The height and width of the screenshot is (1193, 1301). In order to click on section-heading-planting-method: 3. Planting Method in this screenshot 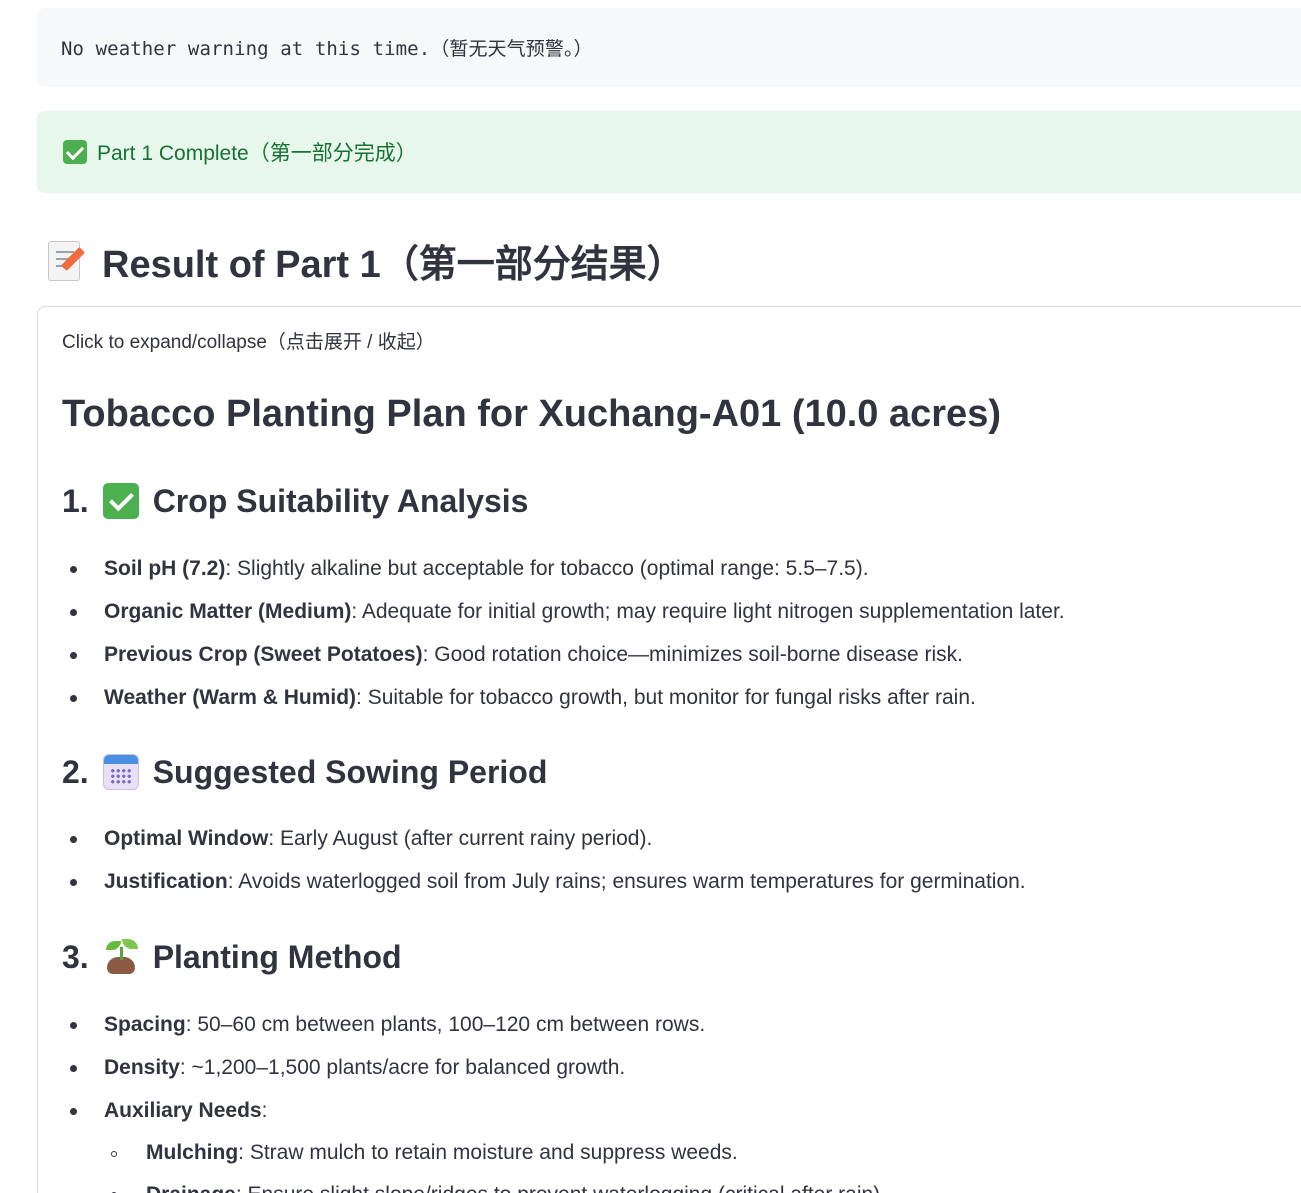, I will do `click(232, 957)`.